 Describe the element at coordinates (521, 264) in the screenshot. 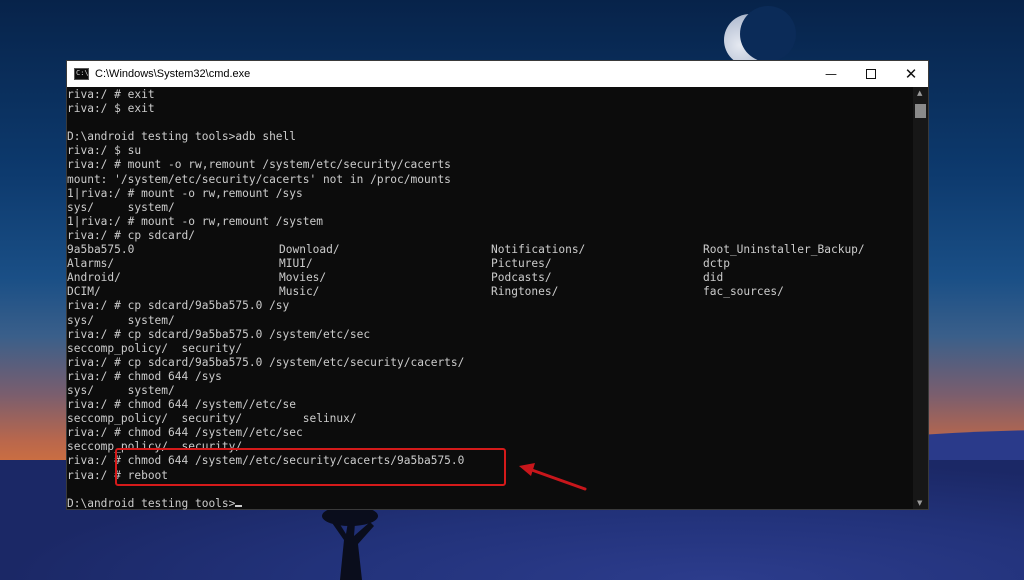

I see `listing-cell: Pictures/` at that location.